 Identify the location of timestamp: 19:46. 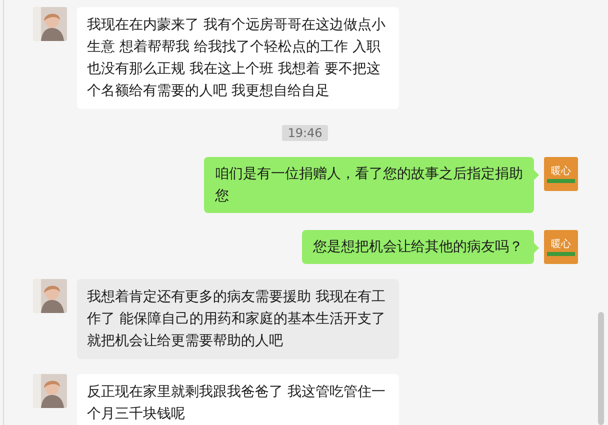
(305, 133).